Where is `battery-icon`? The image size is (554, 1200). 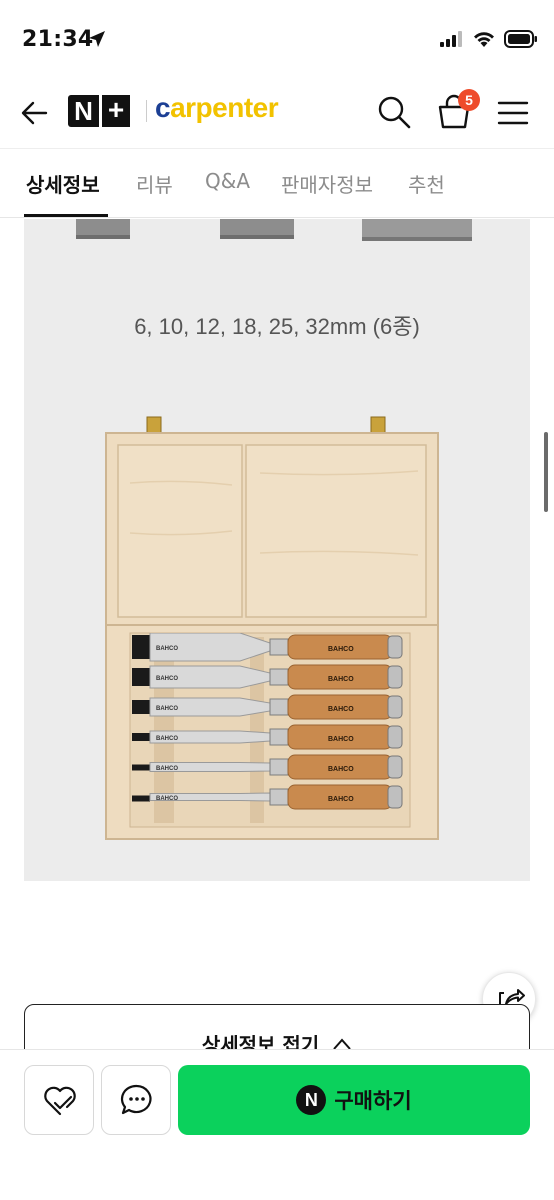
battery-icon is located at coordinates (520, 39).